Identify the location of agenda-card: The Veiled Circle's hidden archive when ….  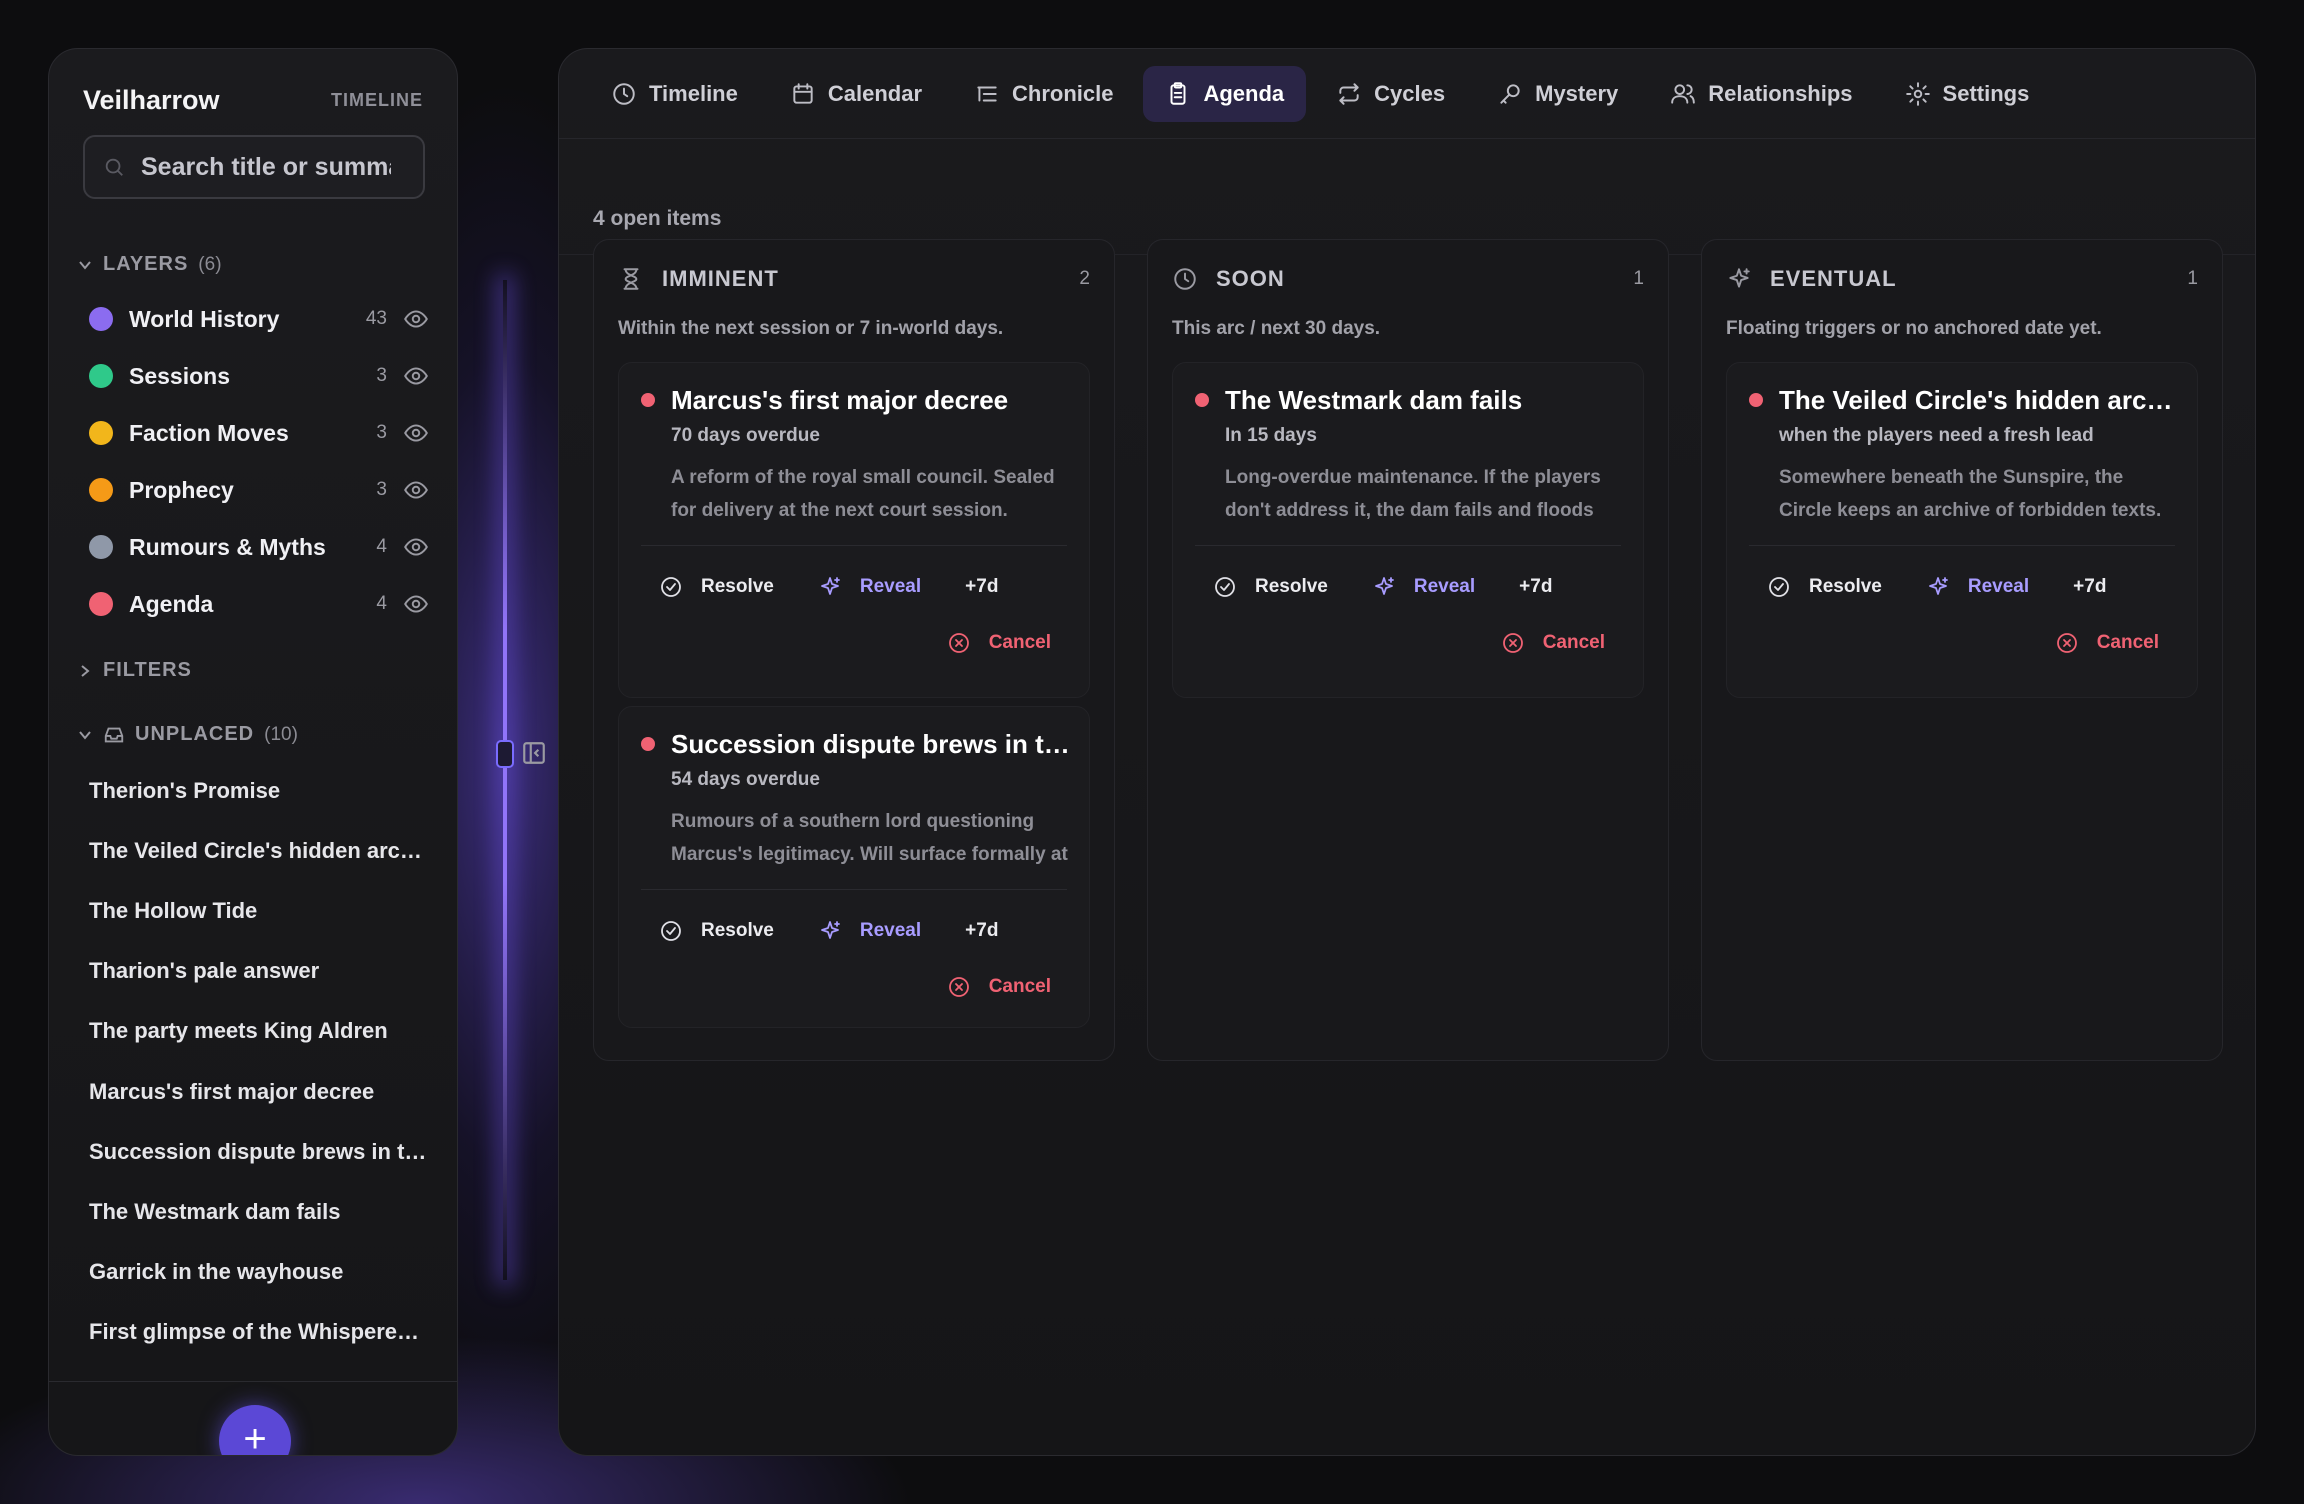
(1962, 530).